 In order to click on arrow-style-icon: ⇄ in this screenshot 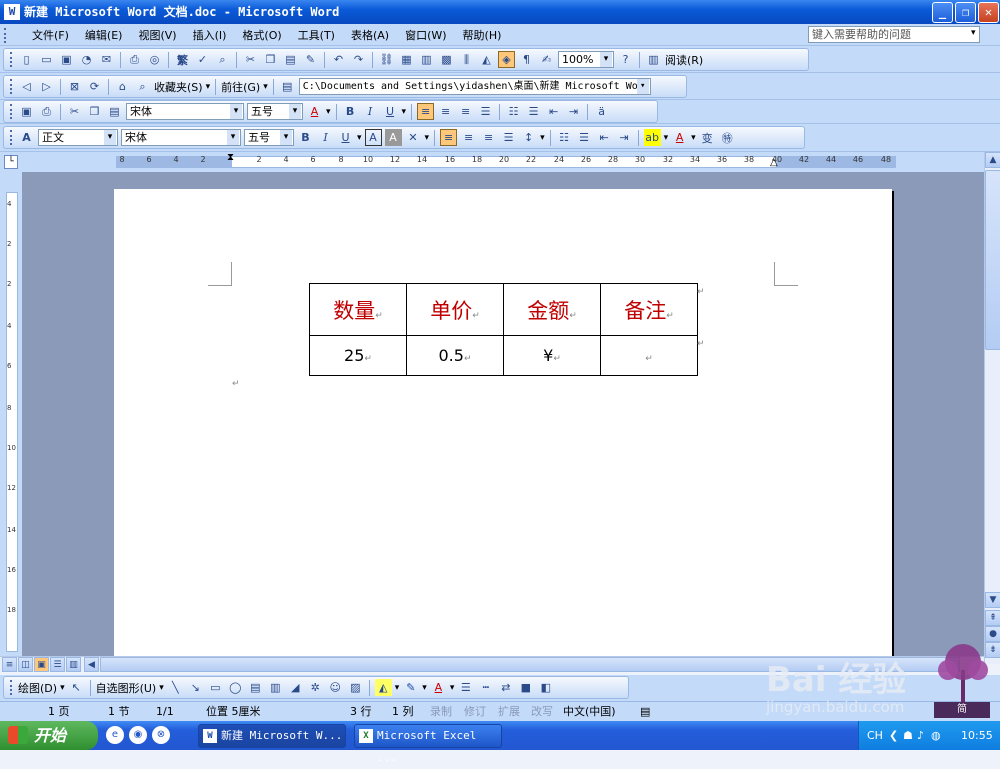, I will do `click(505, 687)`.